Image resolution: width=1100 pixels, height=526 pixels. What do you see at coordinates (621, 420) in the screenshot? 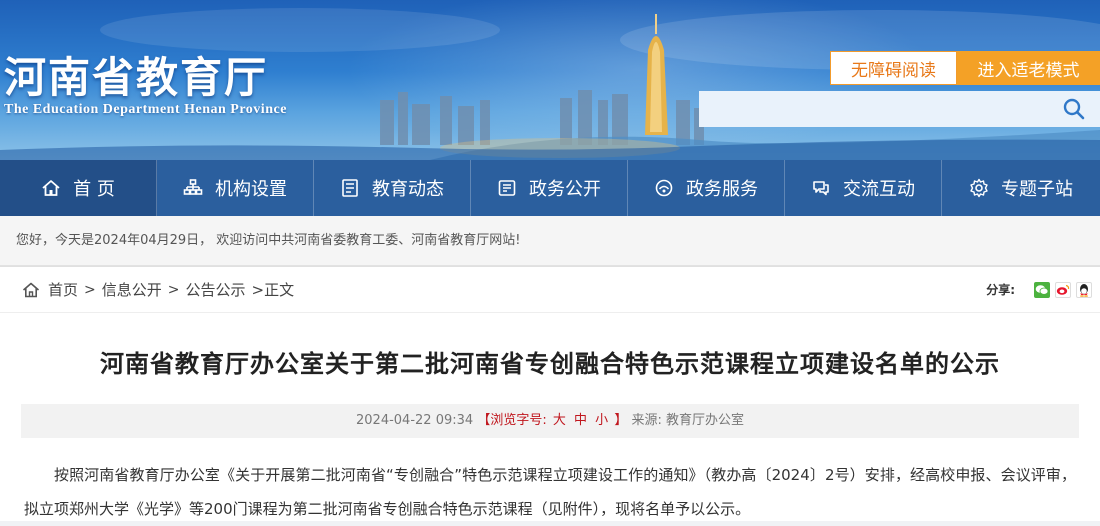
I see `font-size-suffix: 】` at bounding box center [621, 420].